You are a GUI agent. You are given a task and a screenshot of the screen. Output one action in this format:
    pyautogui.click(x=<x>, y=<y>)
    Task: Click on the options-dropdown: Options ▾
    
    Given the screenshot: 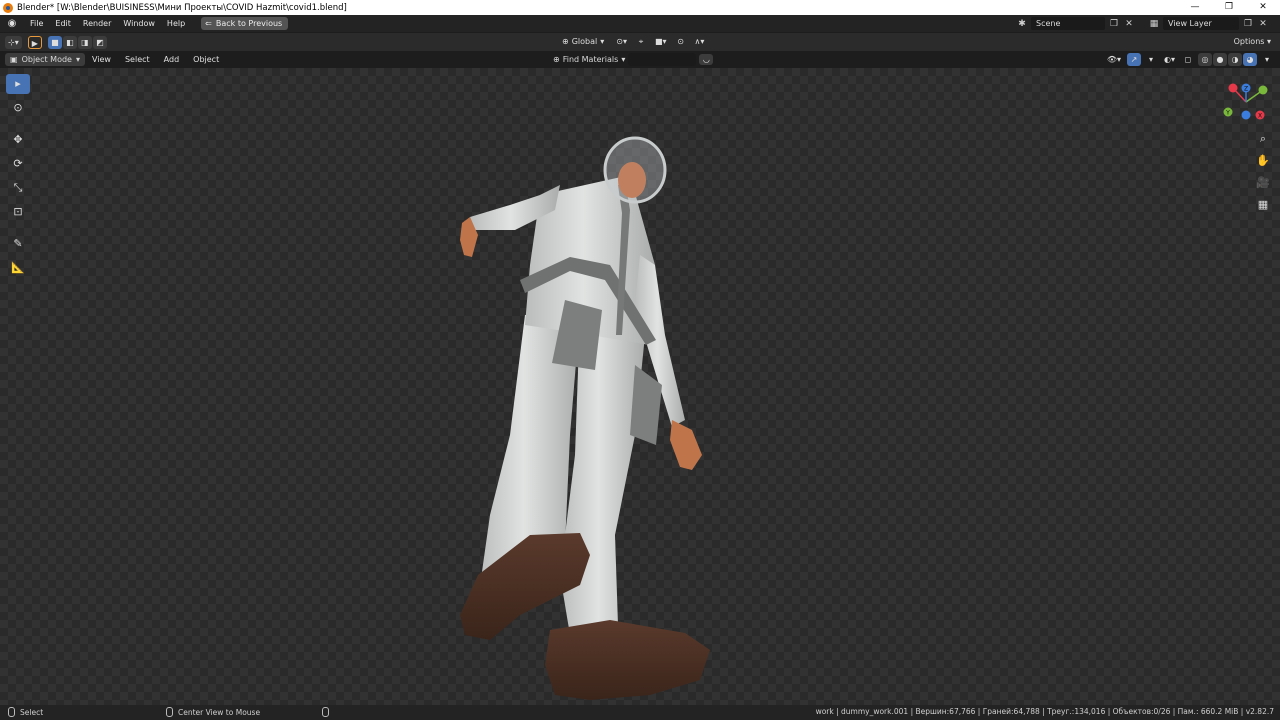 What is the action you would take?
    pyautogui.click(x=1252, y=41)
    